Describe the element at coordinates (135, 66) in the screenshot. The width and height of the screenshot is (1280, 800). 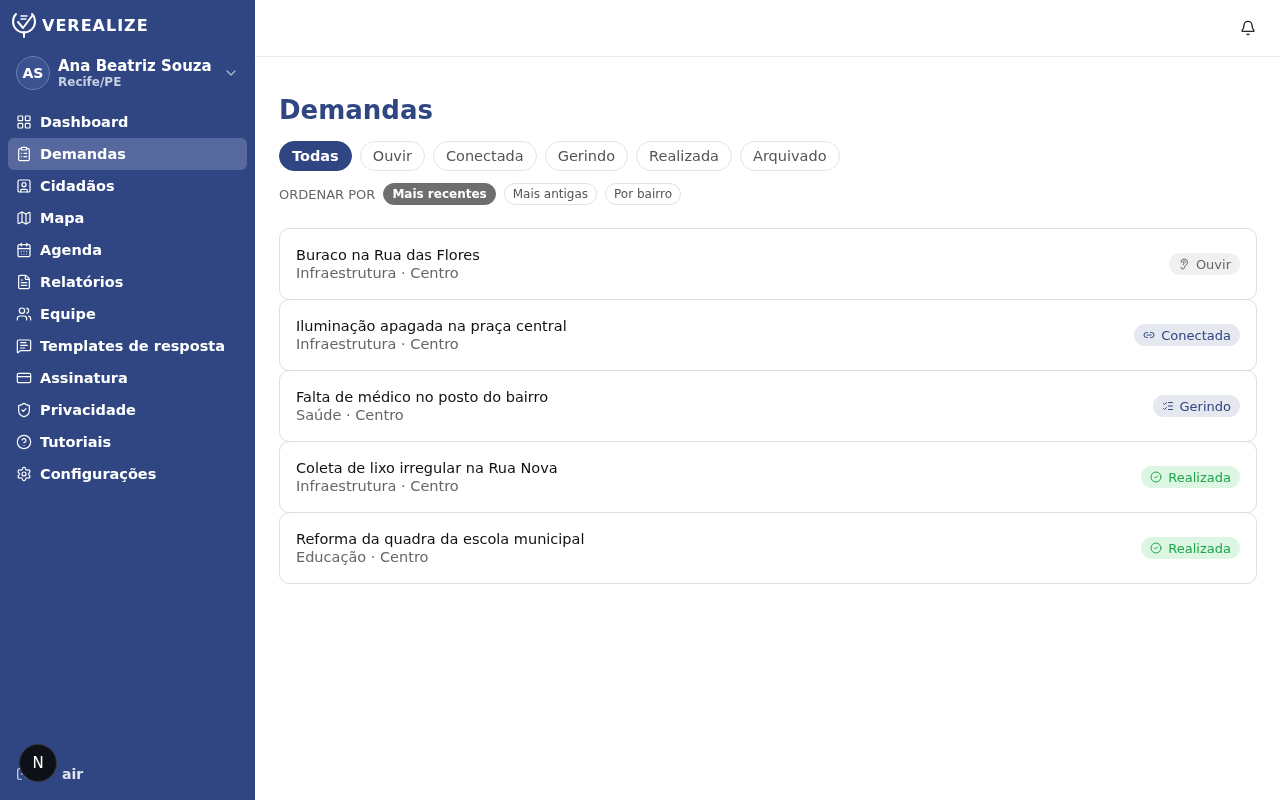
I see `user-name: Ana Beatriz Souza` at that location.